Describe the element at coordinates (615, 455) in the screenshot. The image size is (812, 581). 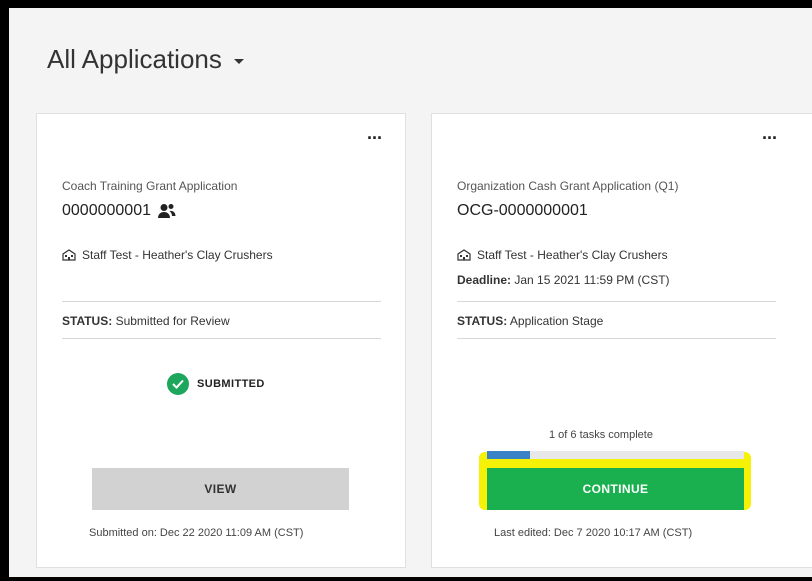
I see `progress-bar` at that location.